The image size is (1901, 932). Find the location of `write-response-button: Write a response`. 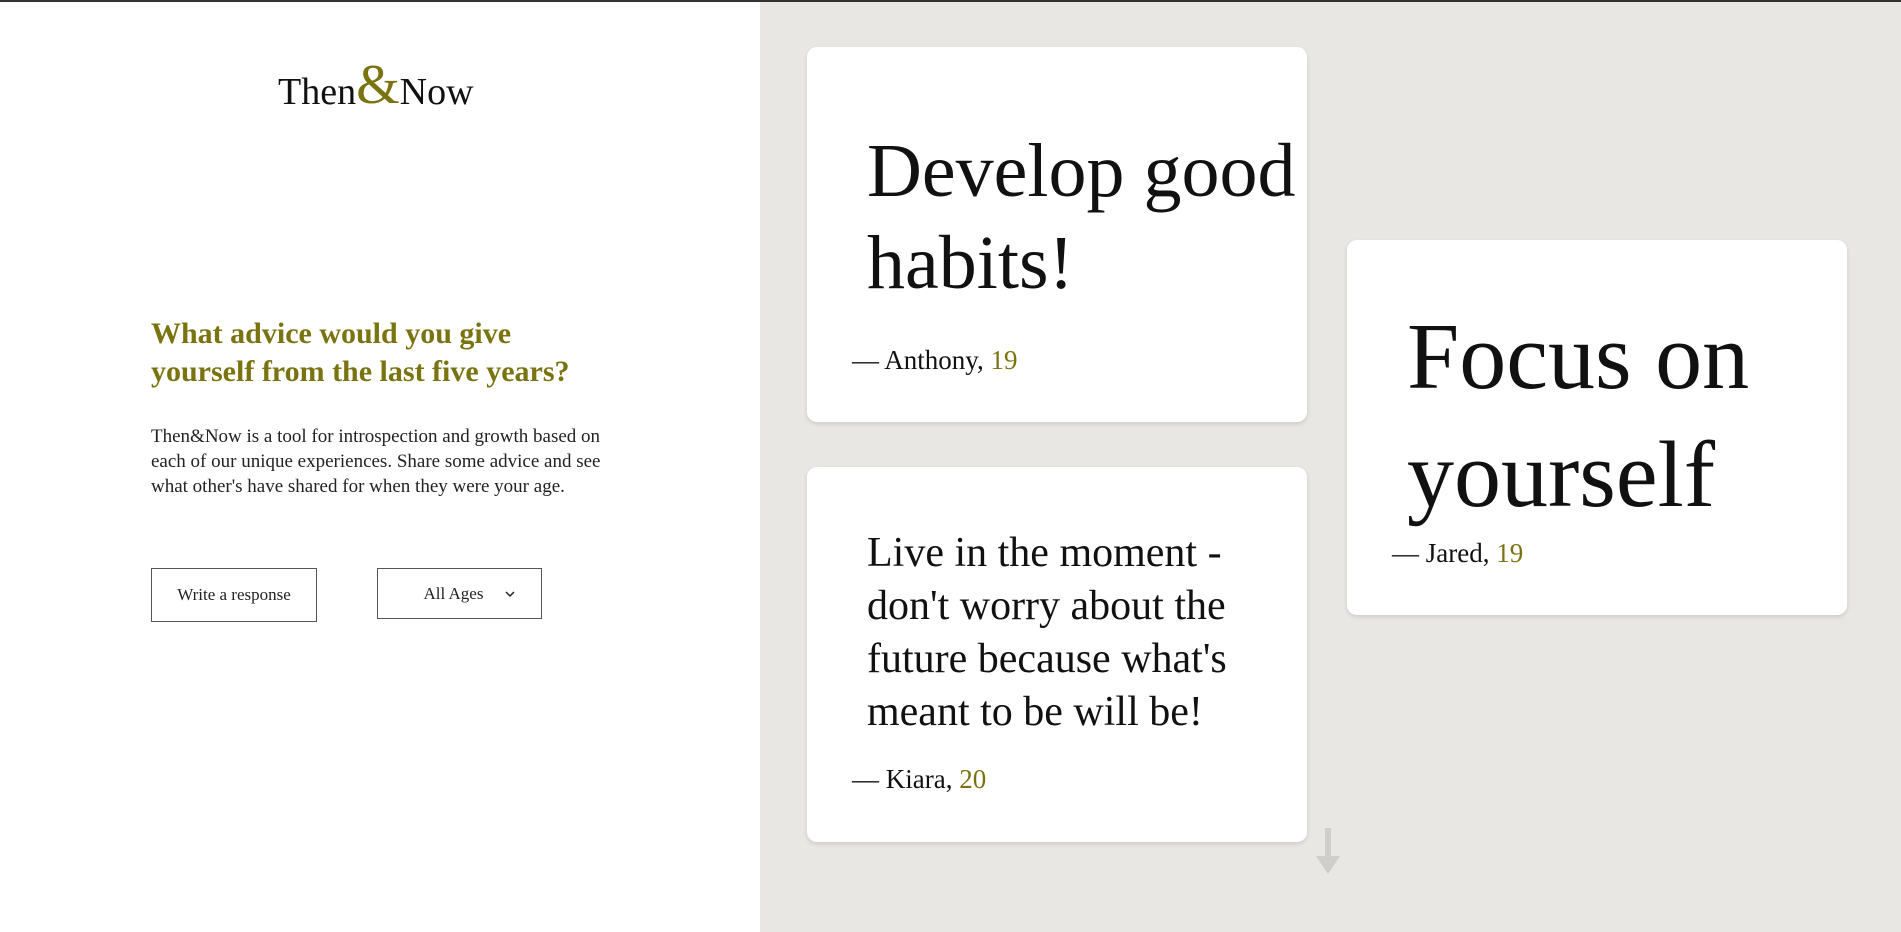

write-response-button: Write a response is located at coordinates (234, 595).